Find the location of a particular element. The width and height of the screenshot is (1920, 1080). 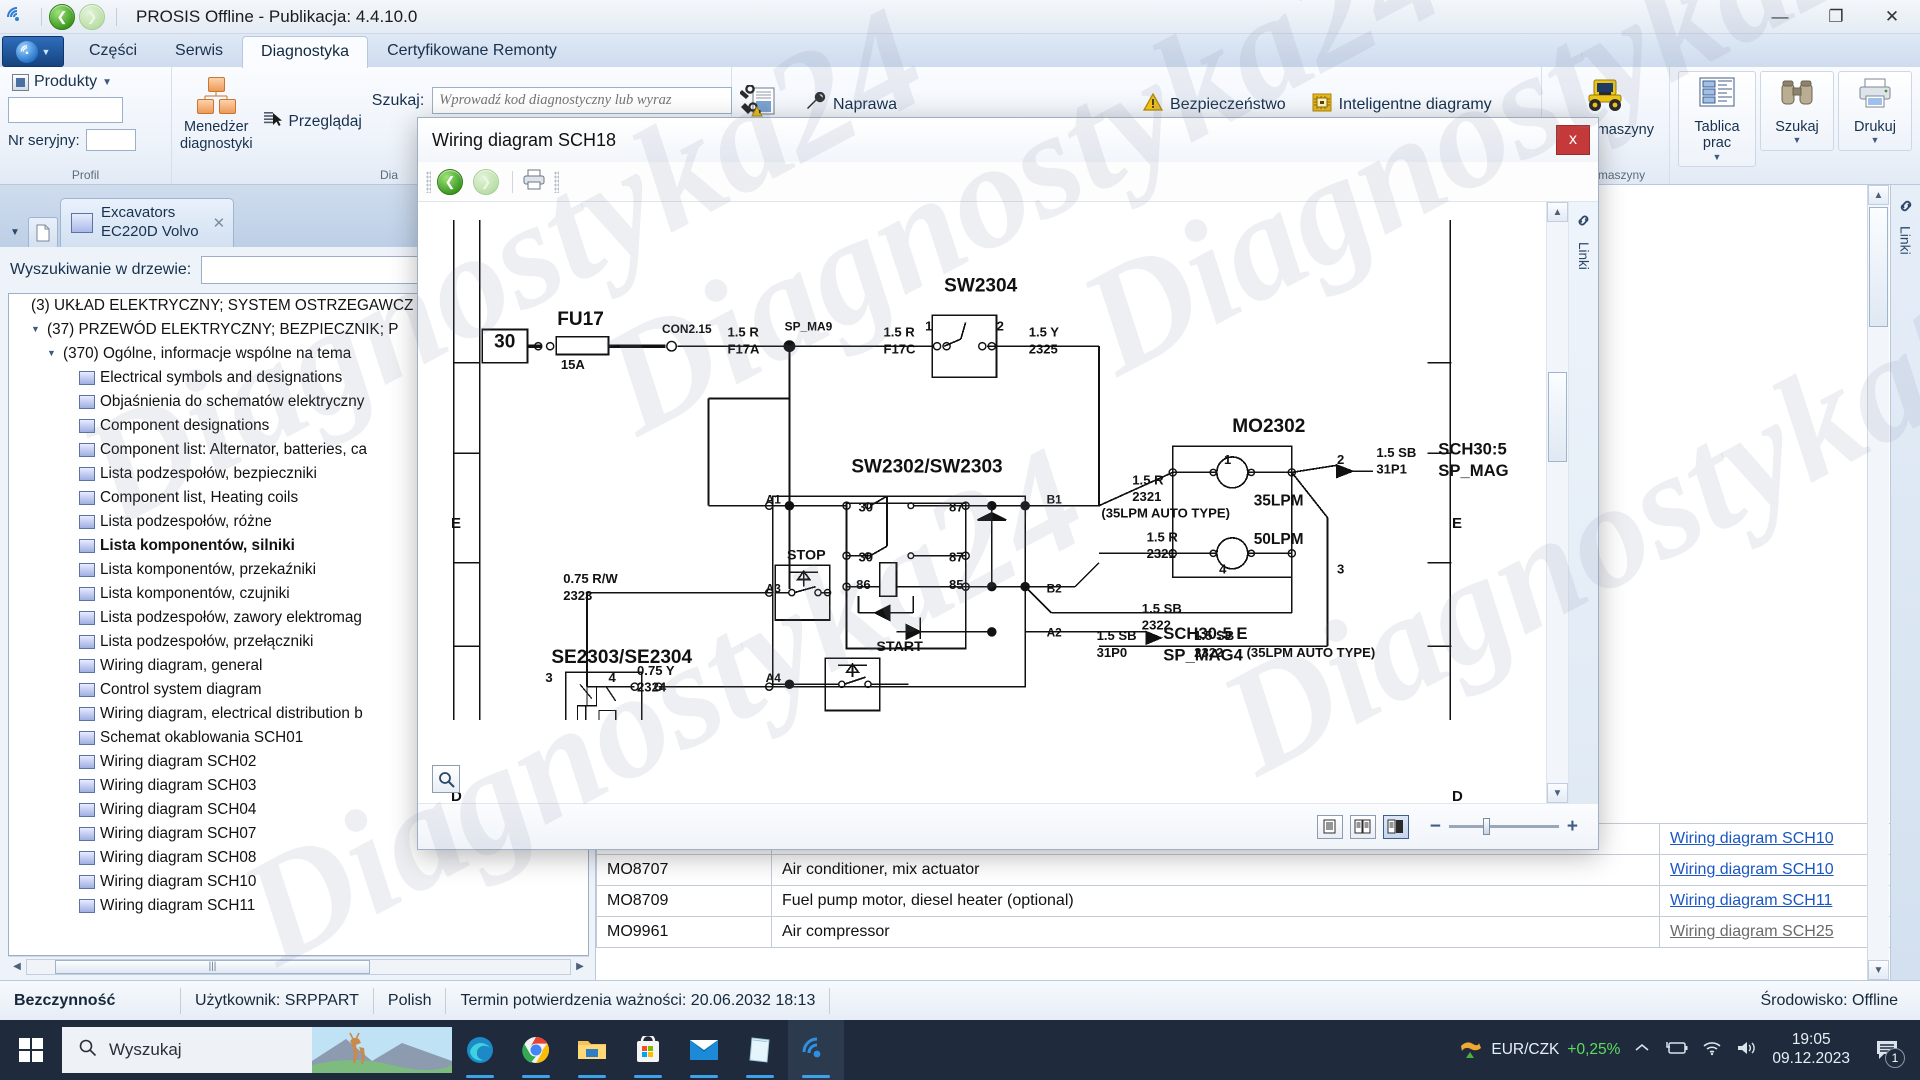

battery-icon is located at coordinates (1676, 1050).